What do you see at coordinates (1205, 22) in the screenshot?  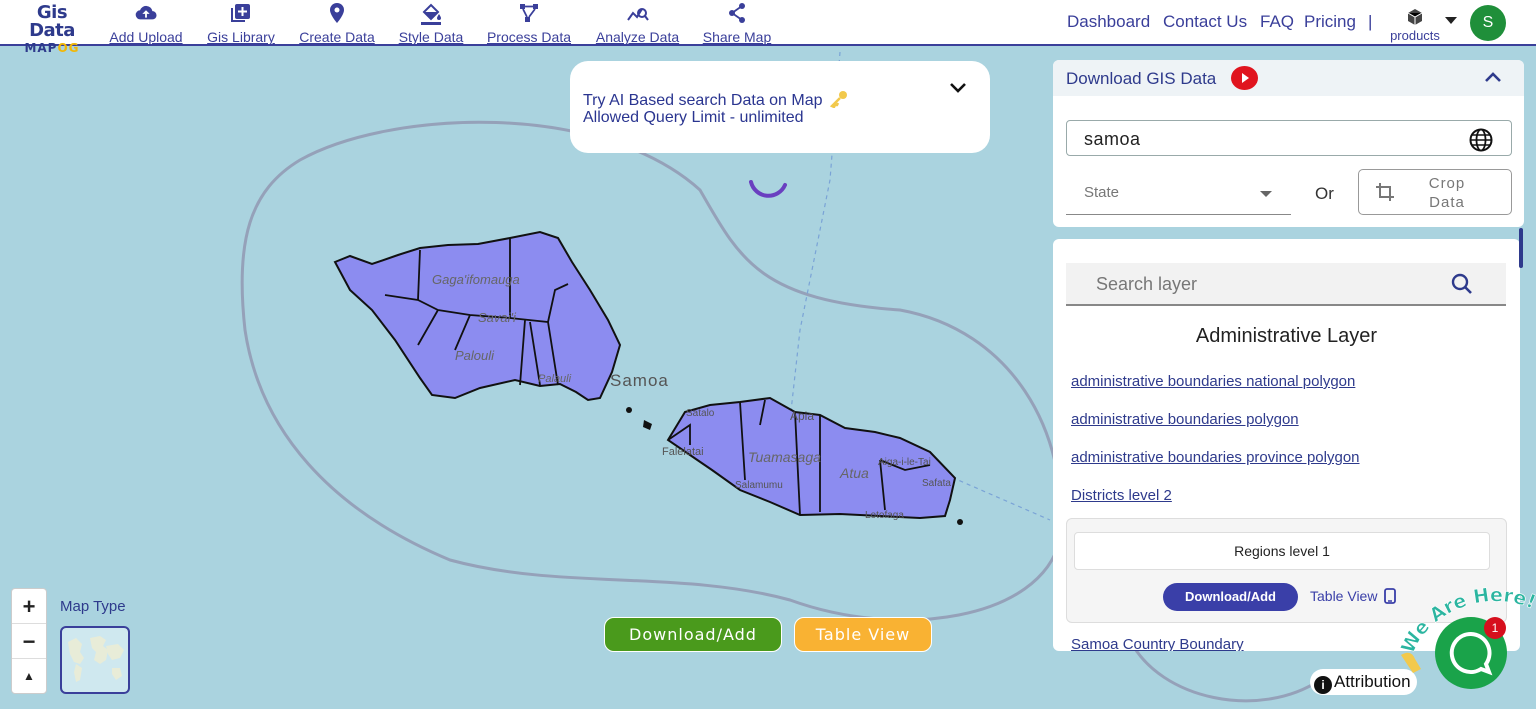 I see `nav-contact-us: Contact Us` at bounding box center [1205, 22].